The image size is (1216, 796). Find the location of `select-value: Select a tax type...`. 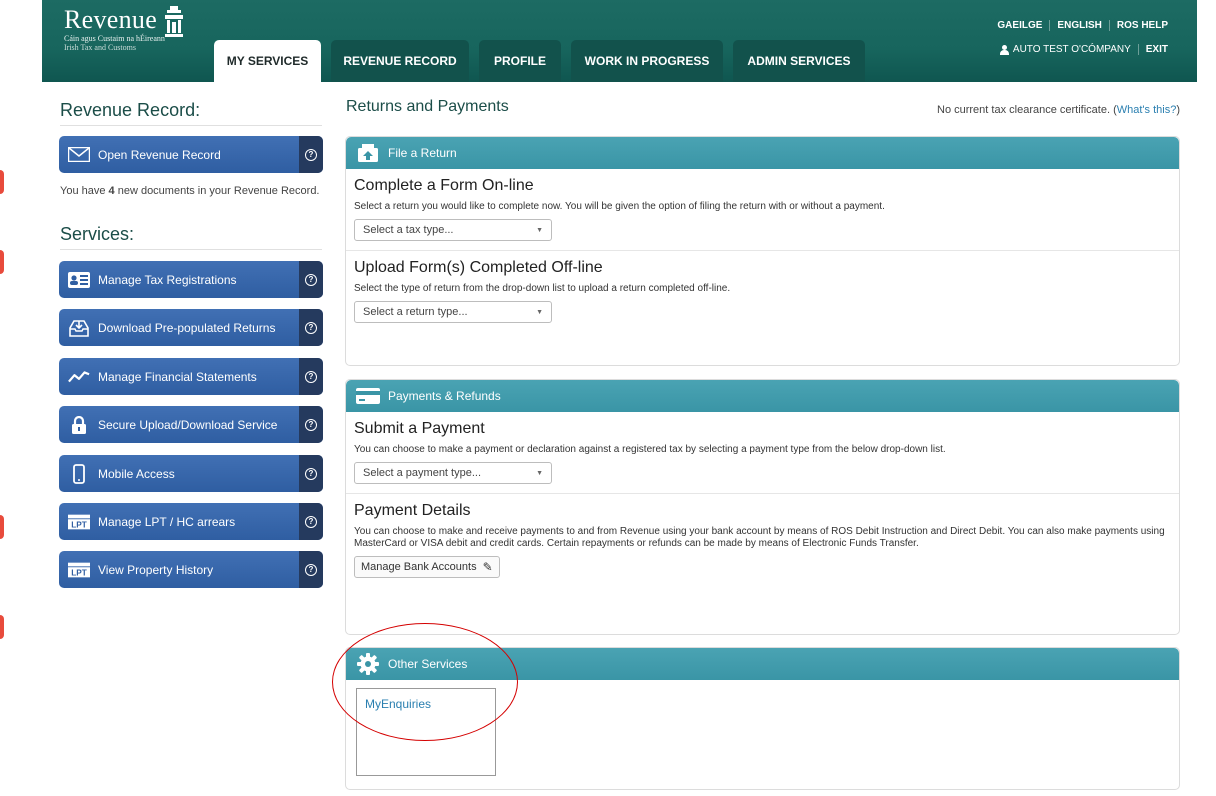

select-value: Select a tax type... is located at coordinates (408, 230).